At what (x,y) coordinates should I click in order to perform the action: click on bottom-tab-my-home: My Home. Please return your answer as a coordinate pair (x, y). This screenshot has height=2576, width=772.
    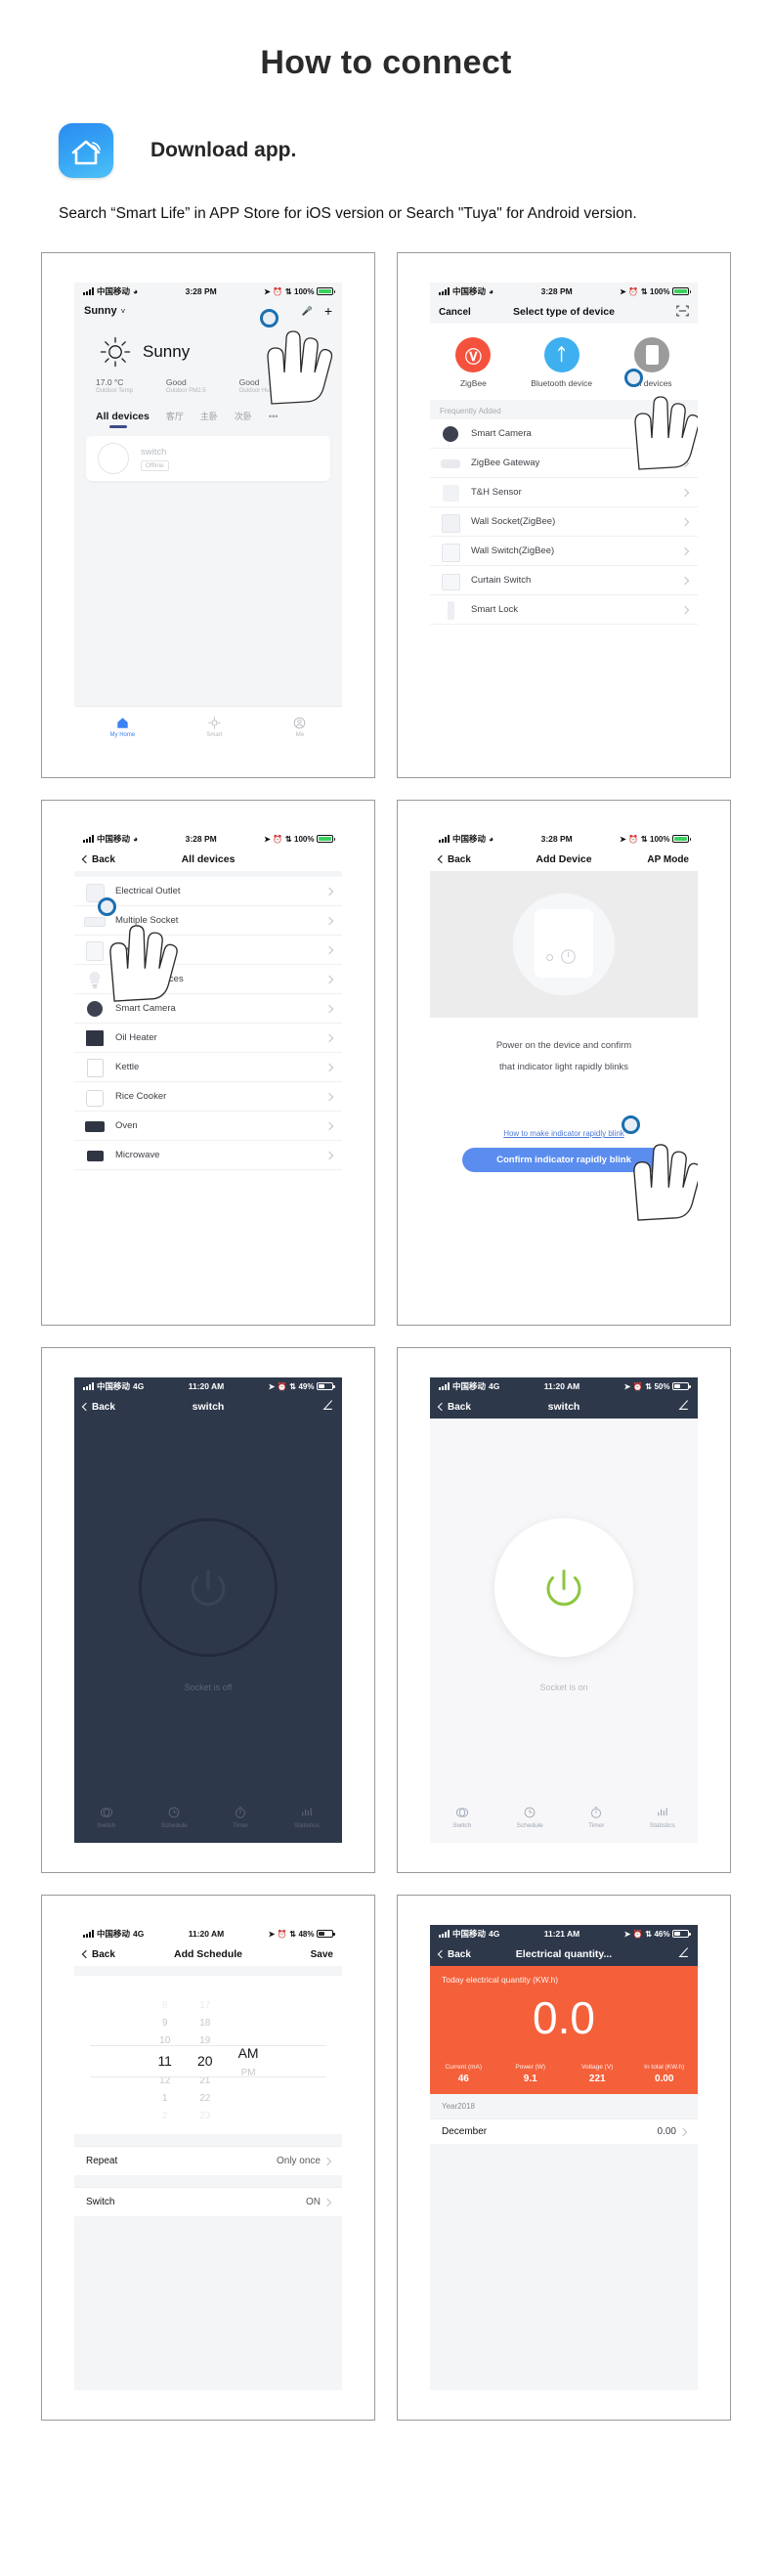
    Looking at the image, I should click on (123, 727).